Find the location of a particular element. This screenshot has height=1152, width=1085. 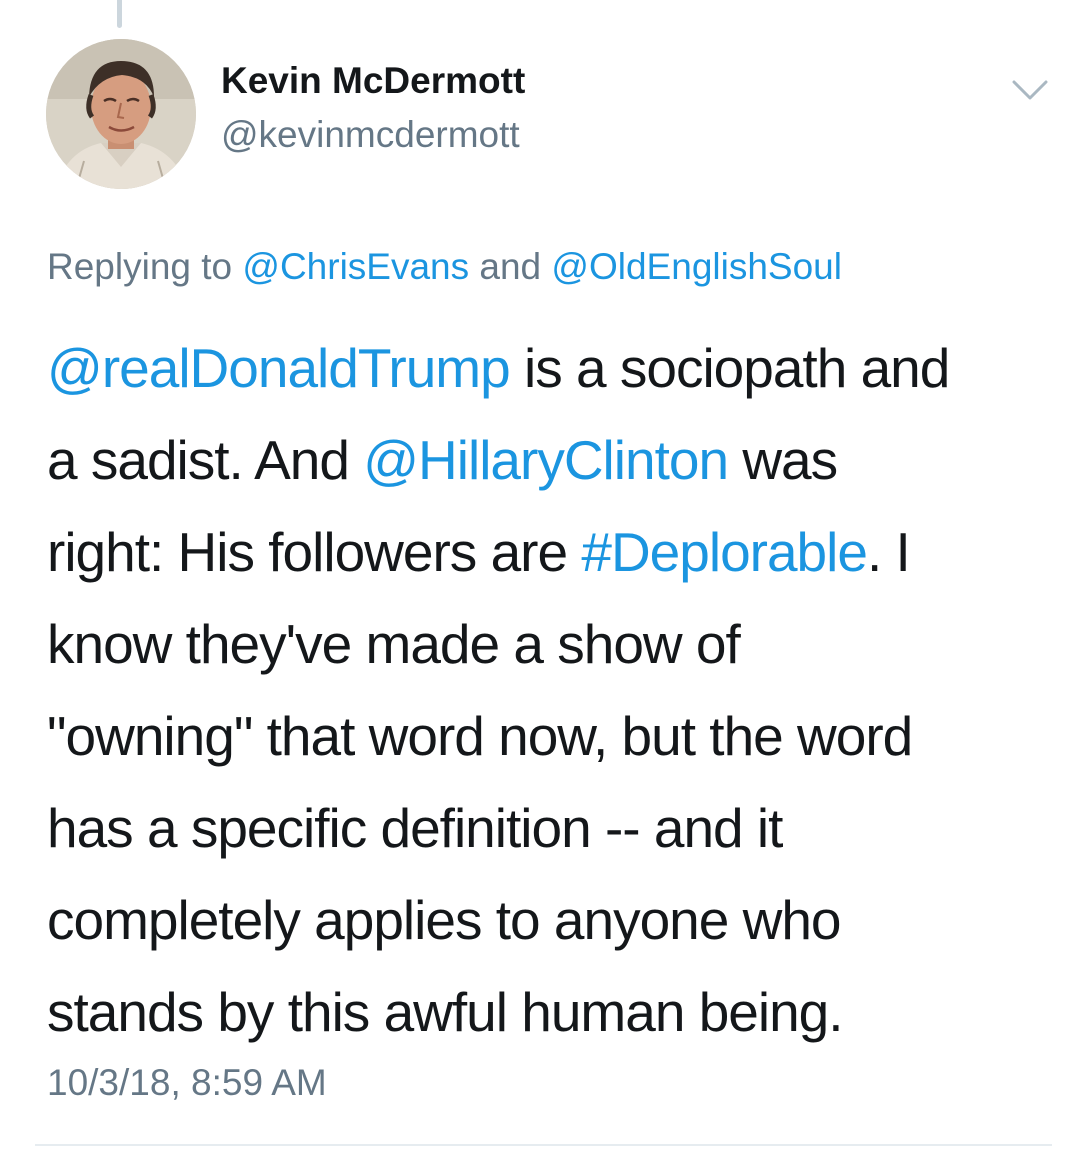

reply-conjunction: and is located at coordinates (510, 266).